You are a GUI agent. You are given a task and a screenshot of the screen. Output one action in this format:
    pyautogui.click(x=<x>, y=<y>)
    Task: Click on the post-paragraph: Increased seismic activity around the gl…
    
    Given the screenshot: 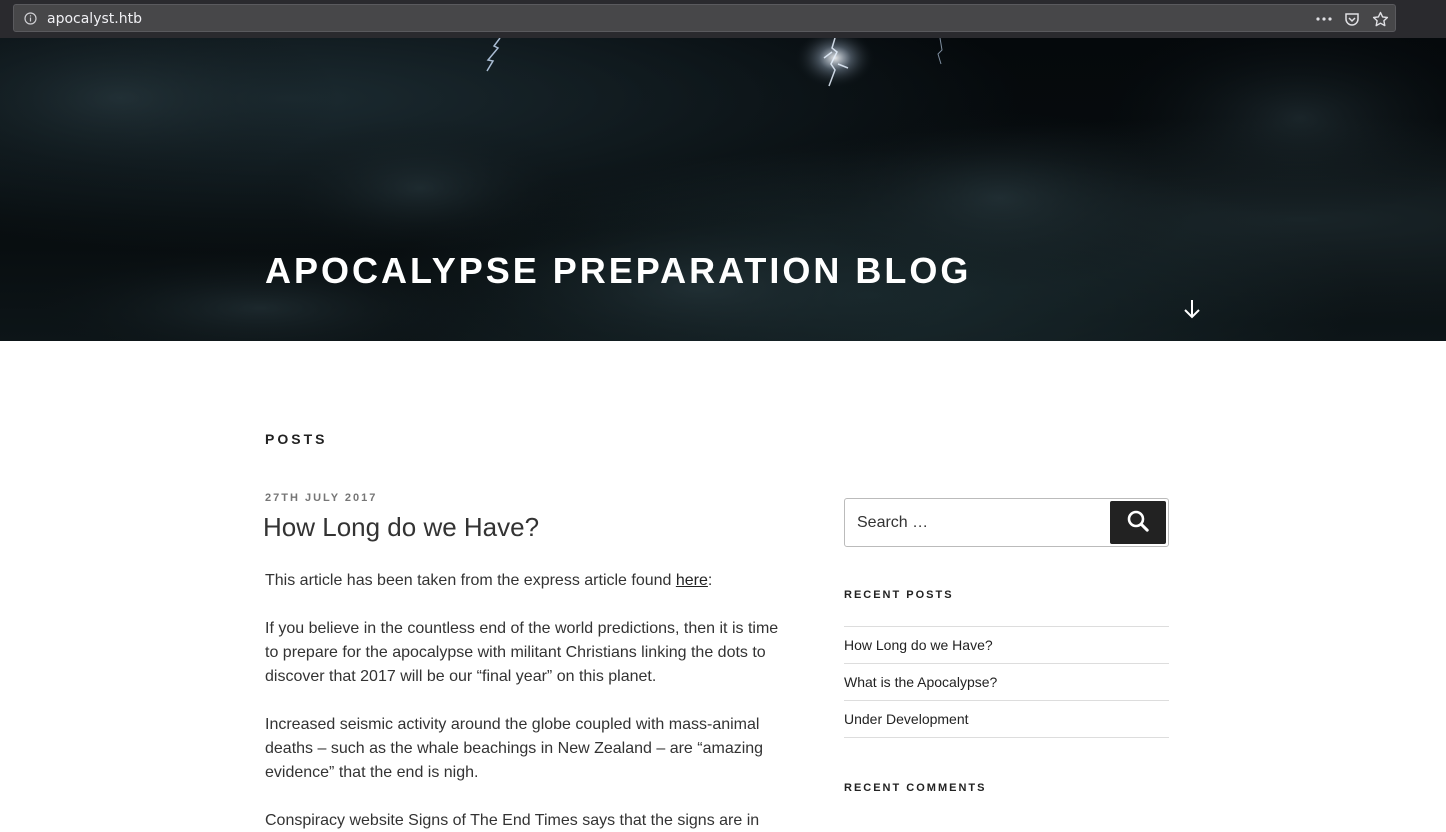 What is the action you would take?
    pyautogui.click(x=514, y=748)
    